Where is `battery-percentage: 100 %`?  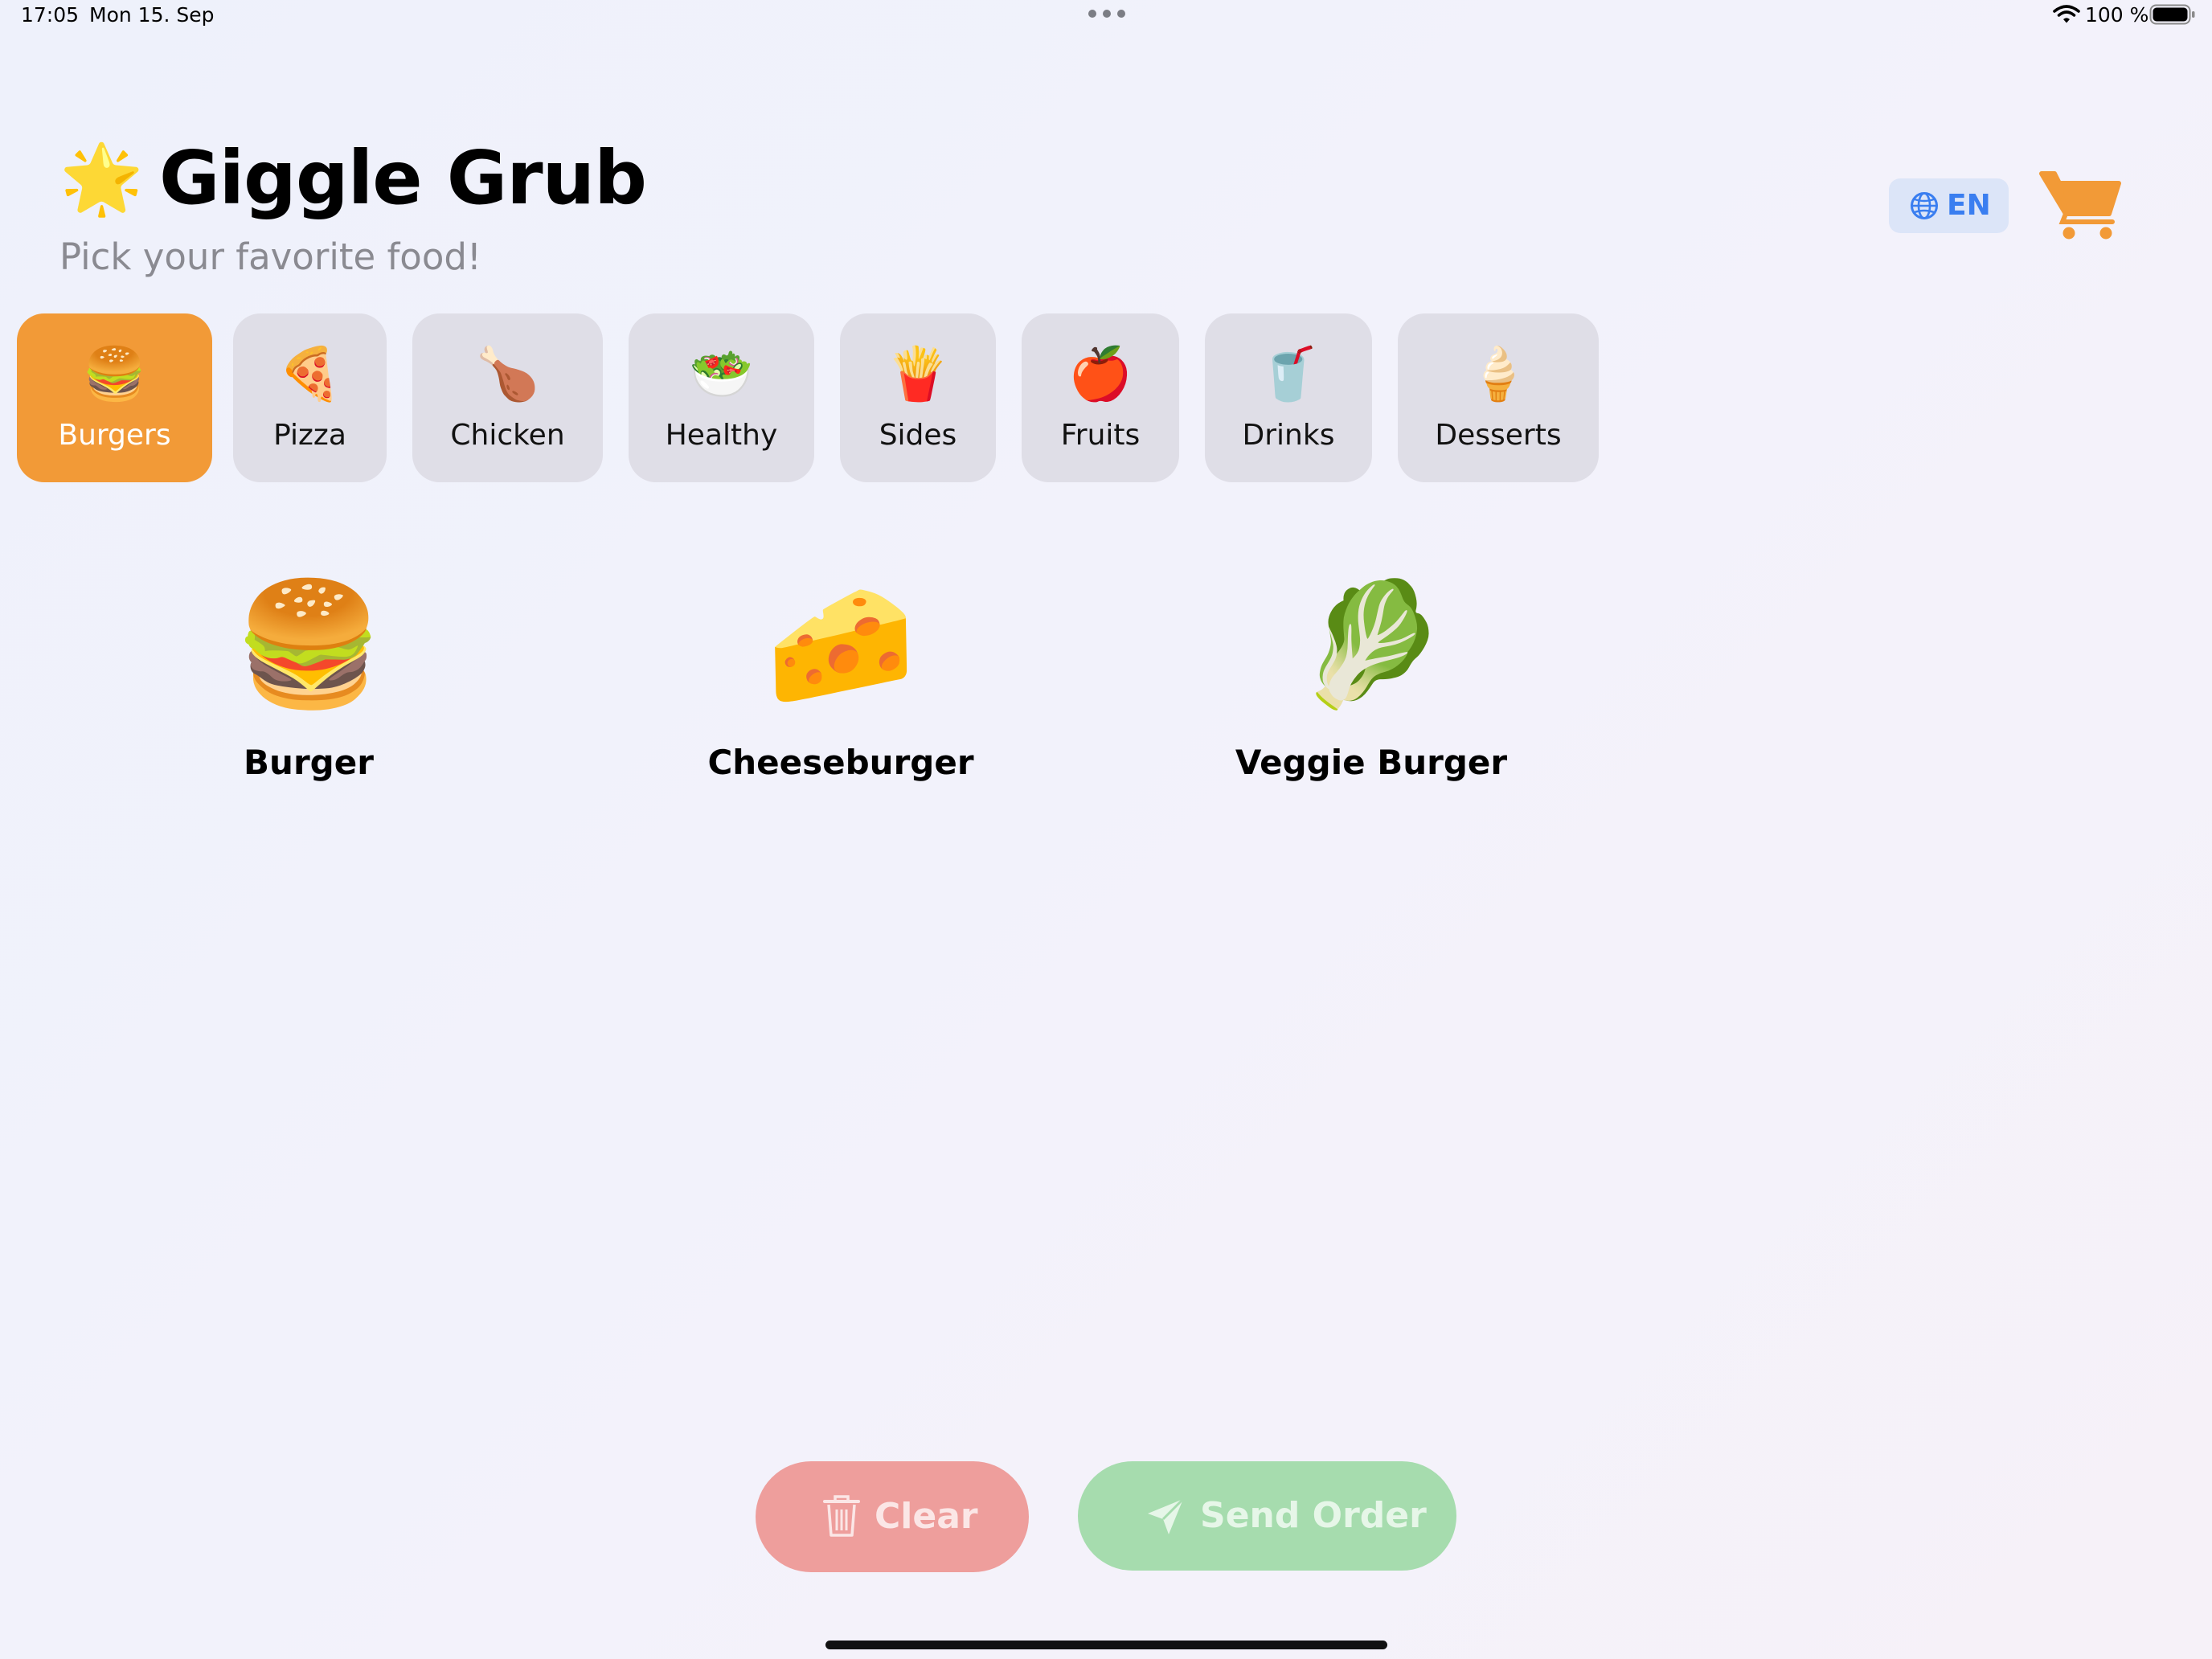
battery-percentage: 100 % is located at coordinates (2117, 15).